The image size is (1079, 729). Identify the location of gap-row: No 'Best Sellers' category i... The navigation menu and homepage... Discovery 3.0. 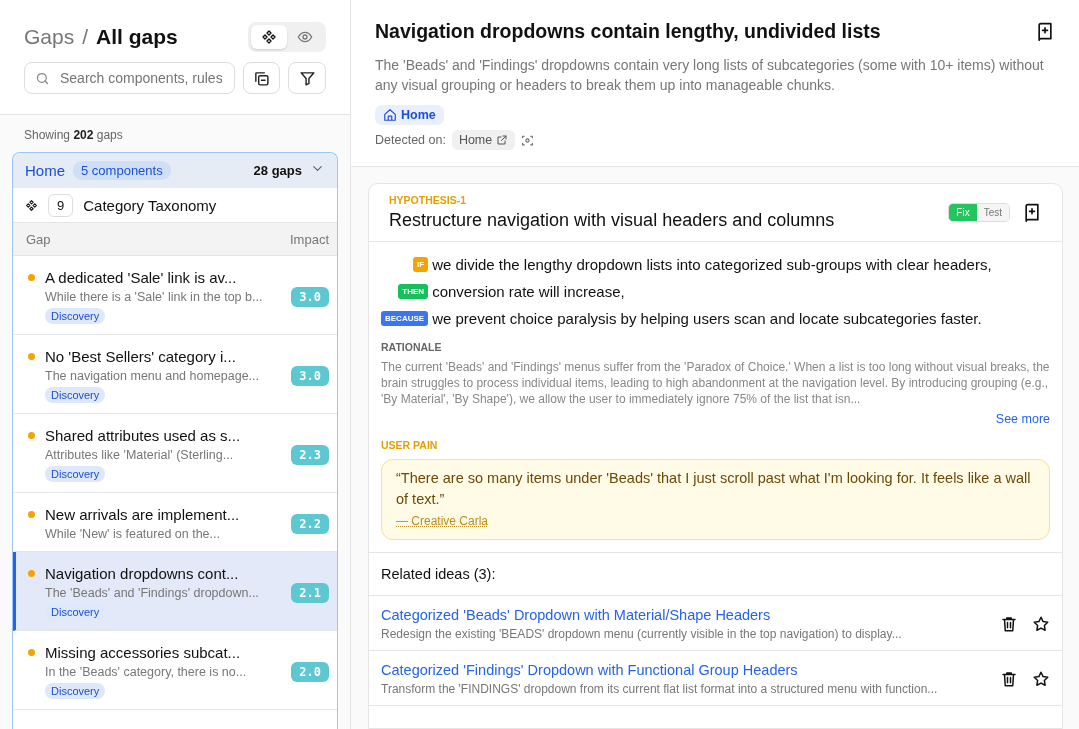
(175, 374).